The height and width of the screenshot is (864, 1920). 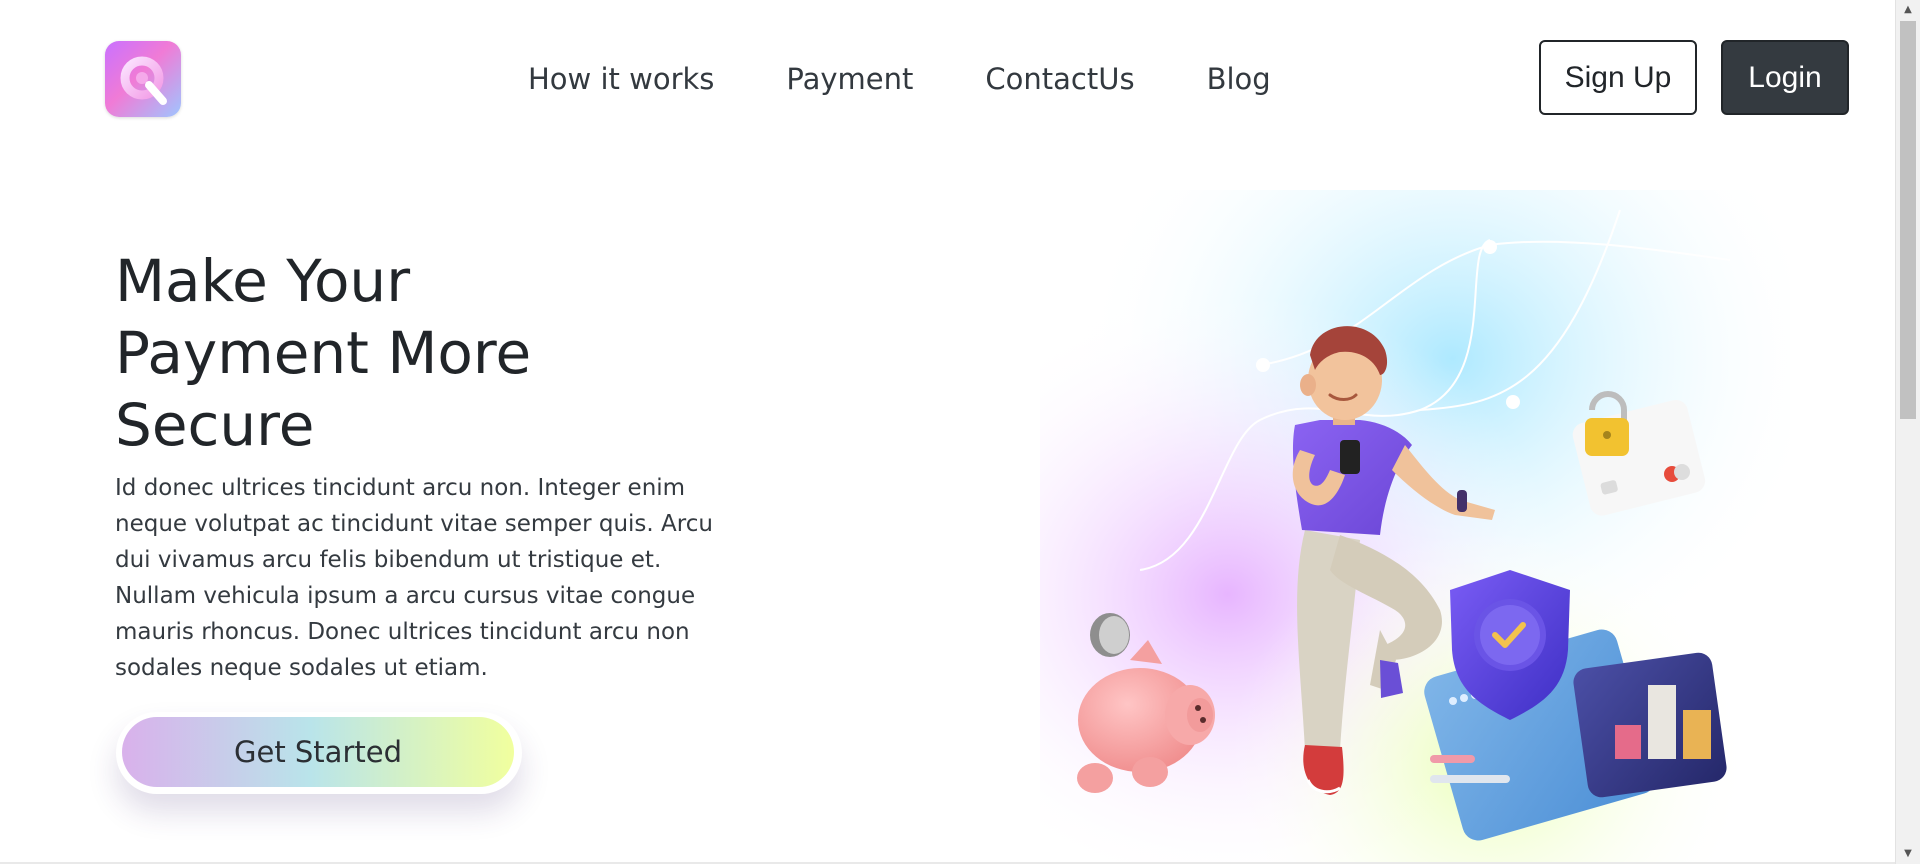 What do you see at coordinates (1239, 79) in the screenshot?
I see `nav-blog: Blog` at bounding box center [1239, 79].